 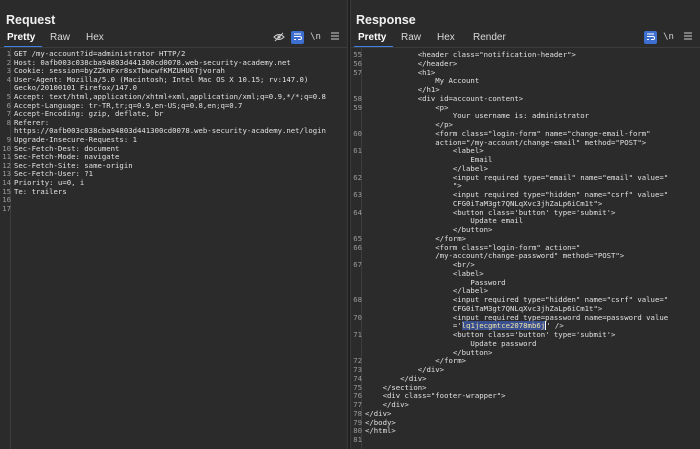 I want to click on request-title: Request, so click(x=31, y=20).